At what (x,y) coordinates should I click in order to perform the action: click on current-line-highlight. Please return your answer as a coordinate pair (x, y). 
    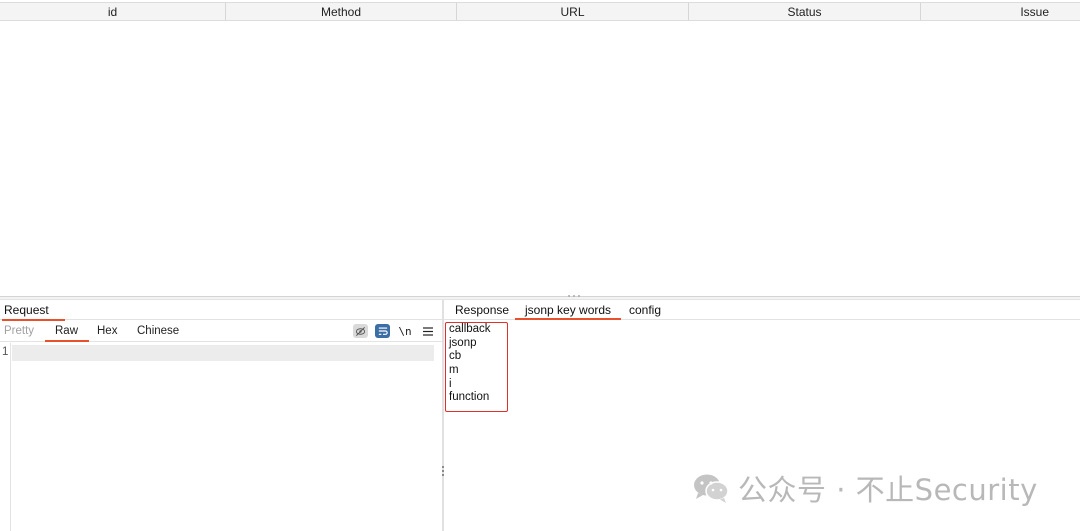
    Looking at the image, I should click on (223, 353).